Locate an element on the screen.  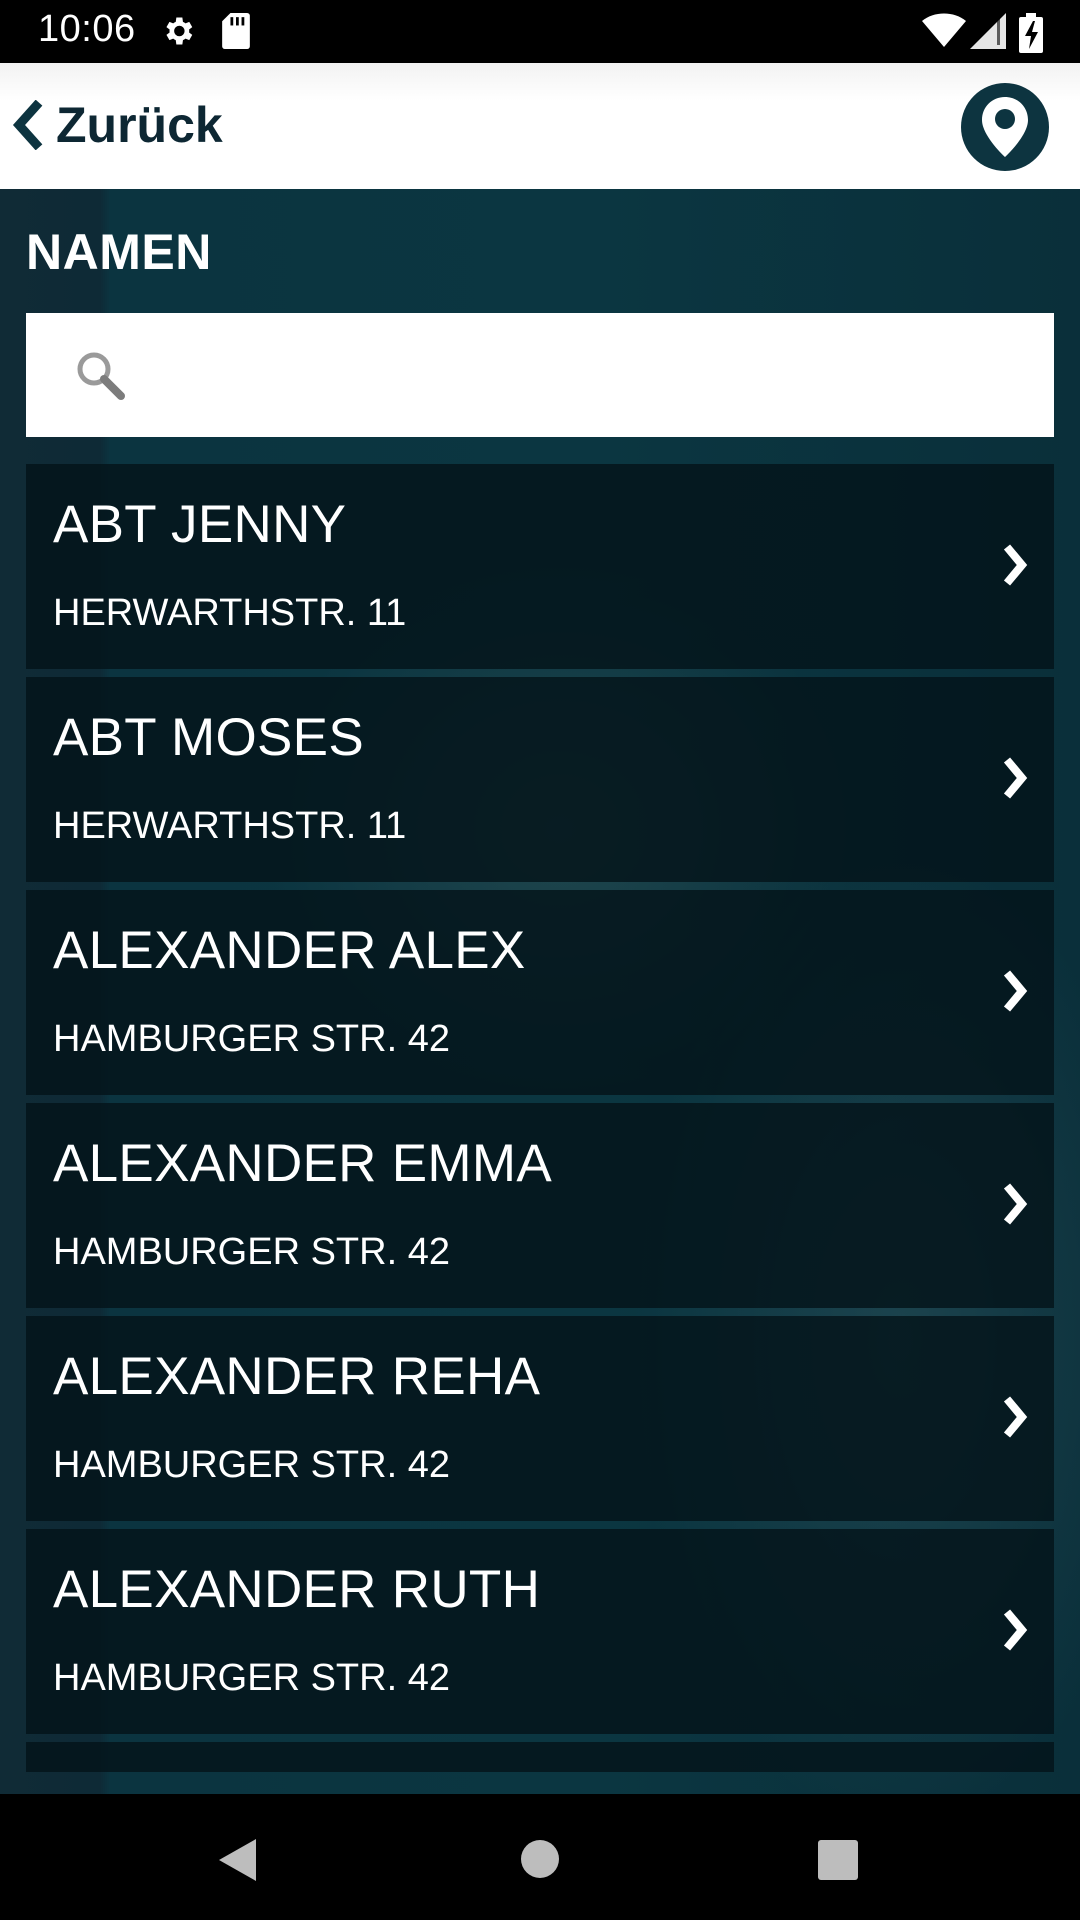
list-item: ALEXANDER RUTH HAMBURGER STR. 42 is located at coordinates (540, 1631).